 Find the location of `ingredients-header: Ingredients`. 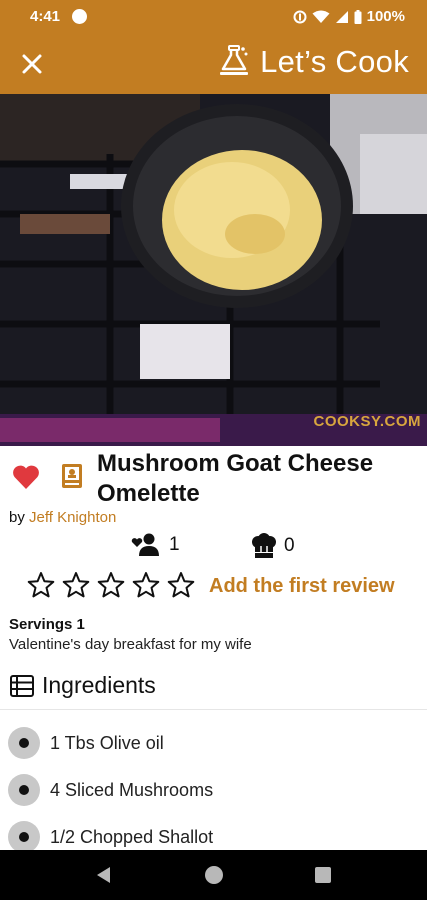

ingredients-header: Ingredients is located at coordinates (83, 685).